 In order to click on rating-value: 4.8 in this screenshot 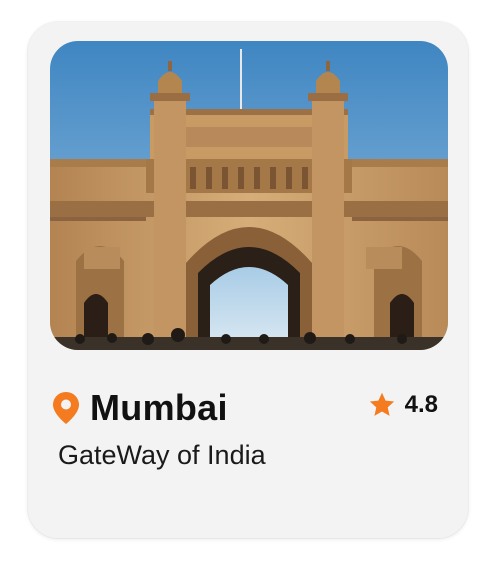, I will do `click(421, 404)`.